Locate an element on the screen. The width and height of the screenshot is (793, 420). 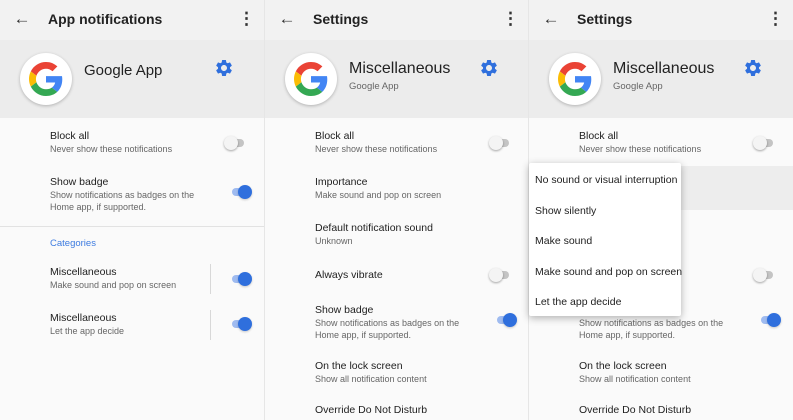
menu-item-let-app-decide: Let the app decide is located at coordinates (578, 302).